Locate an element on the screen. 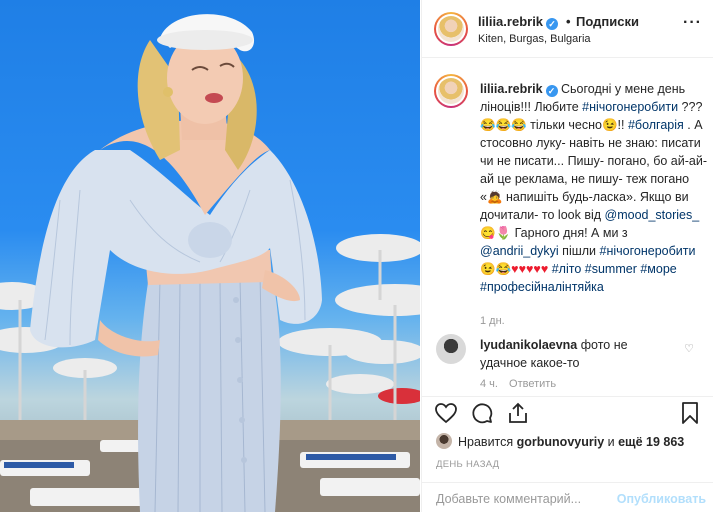  caption-text: 😋🌷 Гарного дня! А ми з is located at coordinates (554, 233).